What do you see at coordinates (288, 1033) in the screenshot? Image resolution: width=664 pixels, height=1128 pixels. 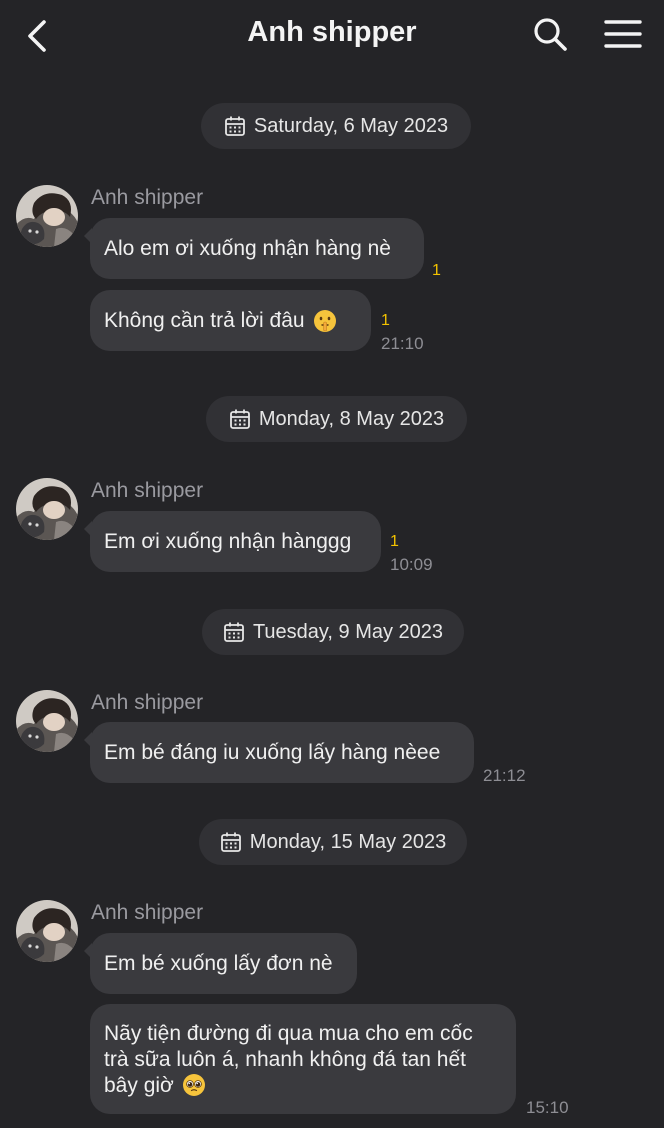 I see `message-text-line: Nãy tiện đường đi qua mua cho em cốc` at bounding box center [288, 1033].